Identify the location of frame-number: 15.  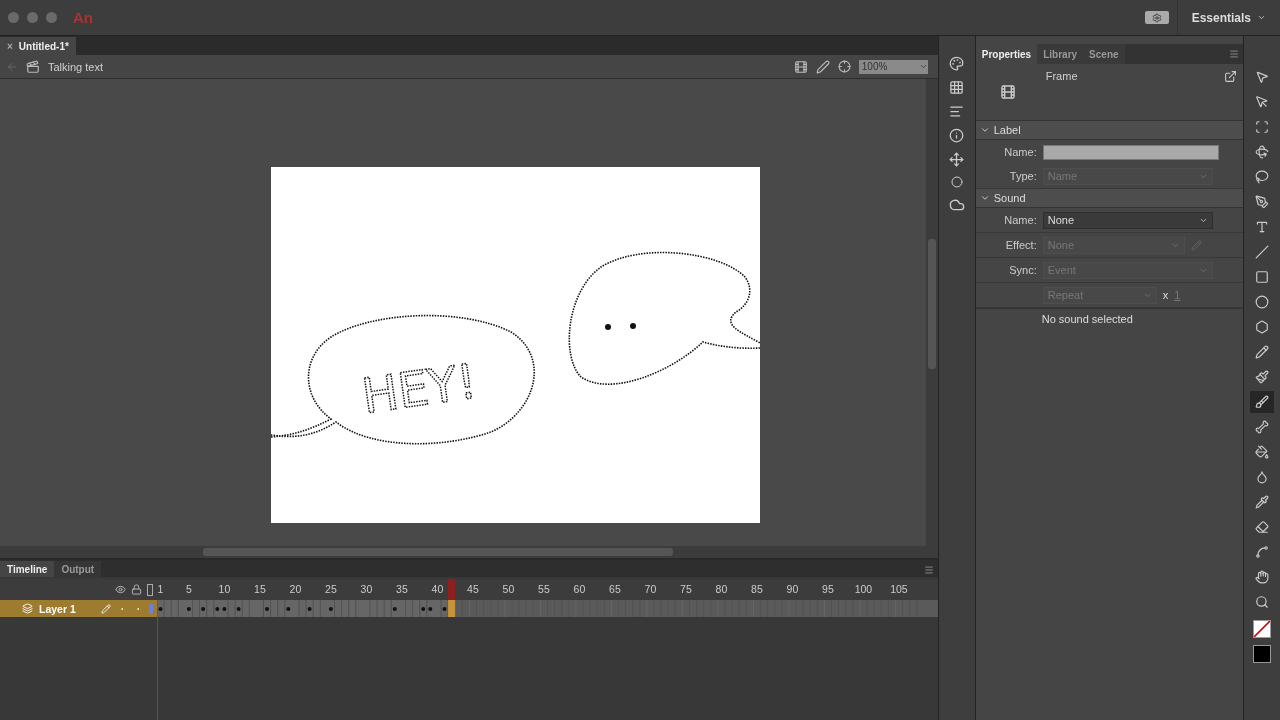
(260, 589).